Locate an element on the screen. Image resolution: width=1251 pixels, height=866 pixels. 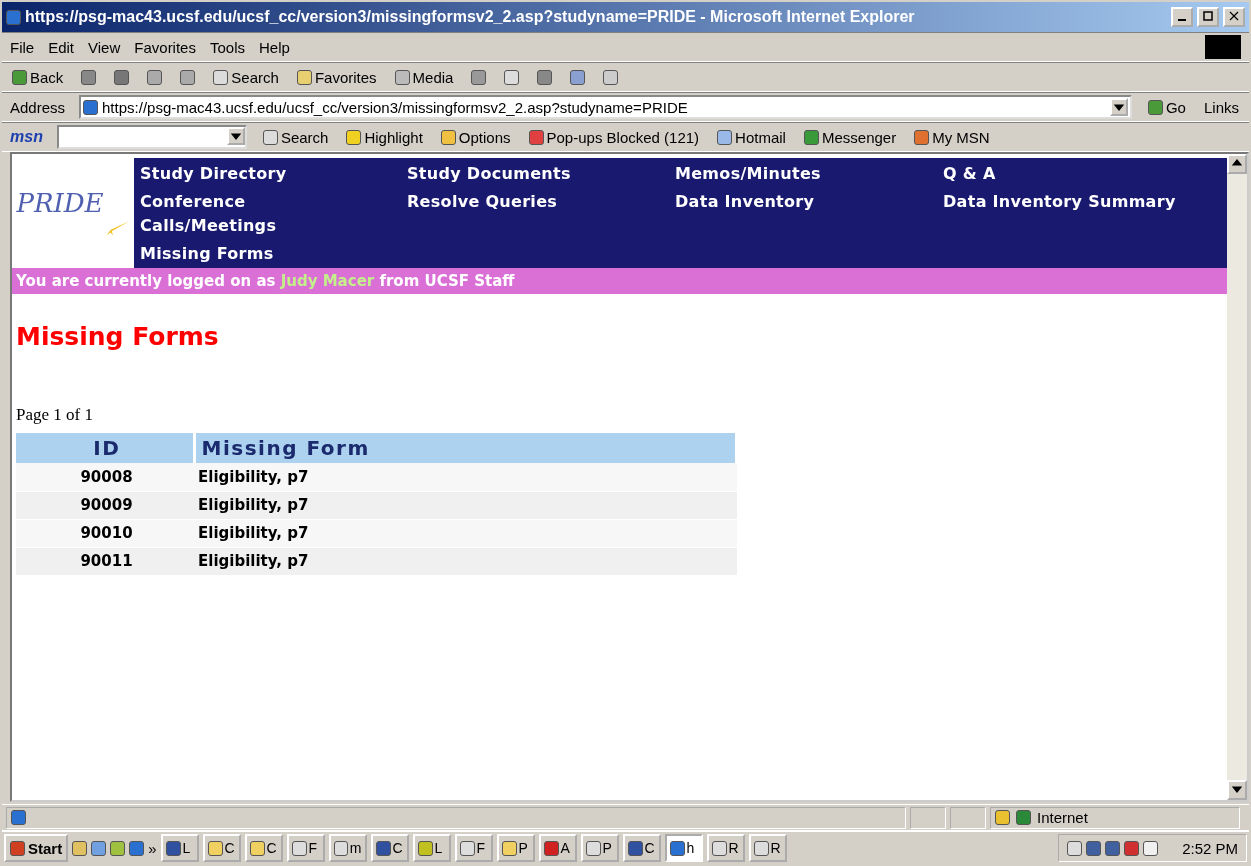
maximize-icon is located at coordinates (1208, 16).